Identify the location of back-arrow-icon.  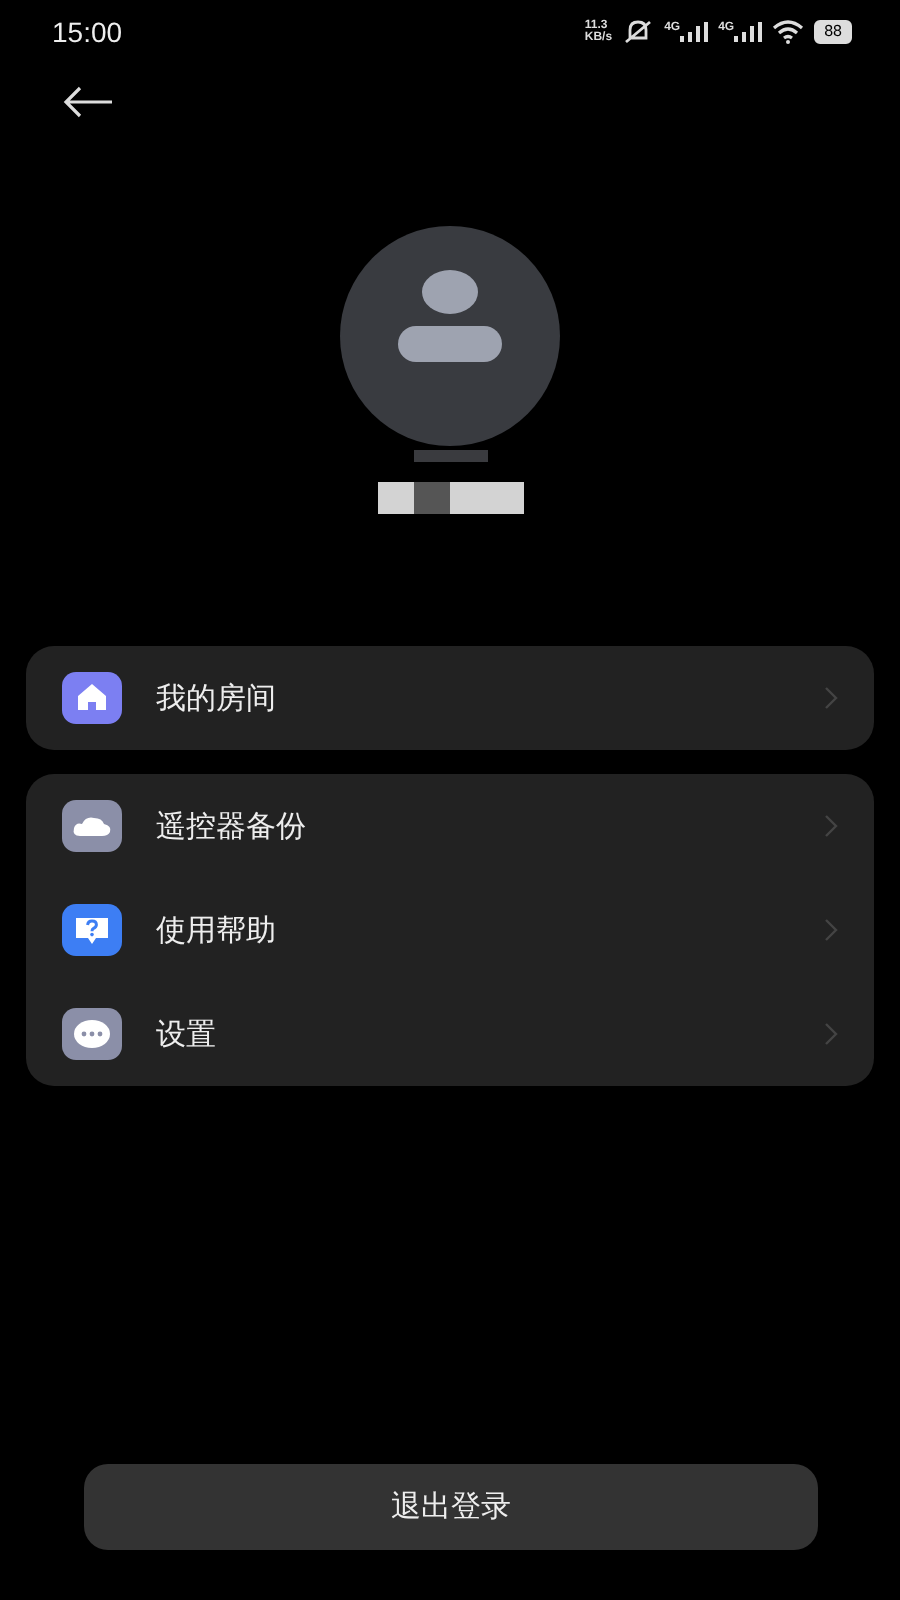
(88, 102).